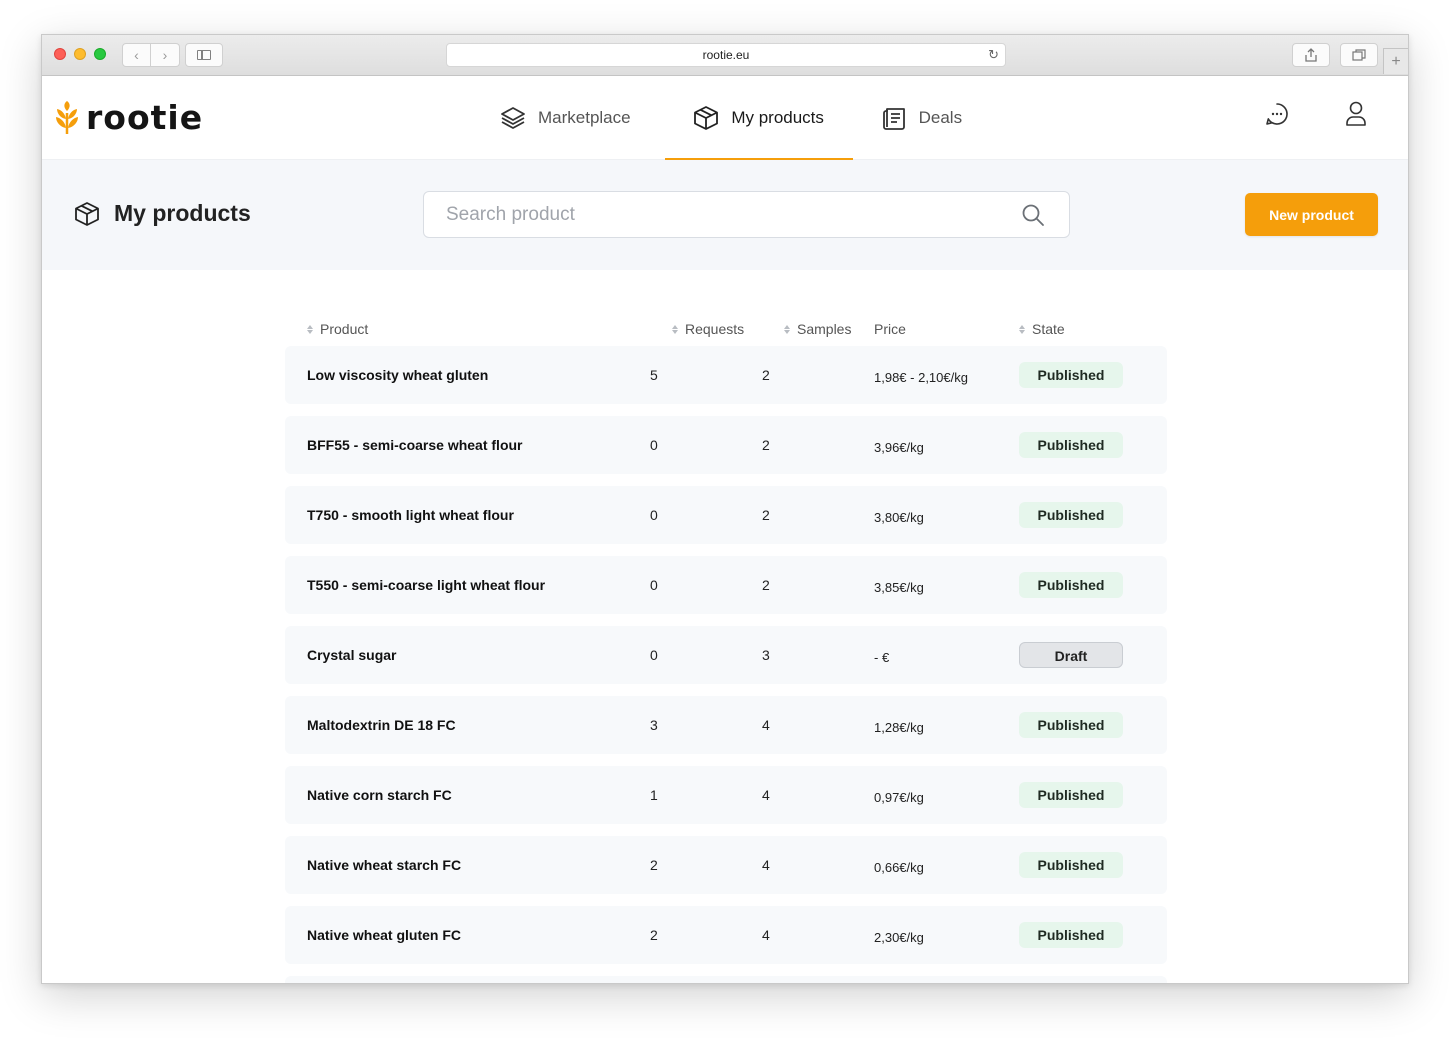 The width and height of the screenshot is (1449, 1039). I want to click on messages-button, so click(1277, 116).